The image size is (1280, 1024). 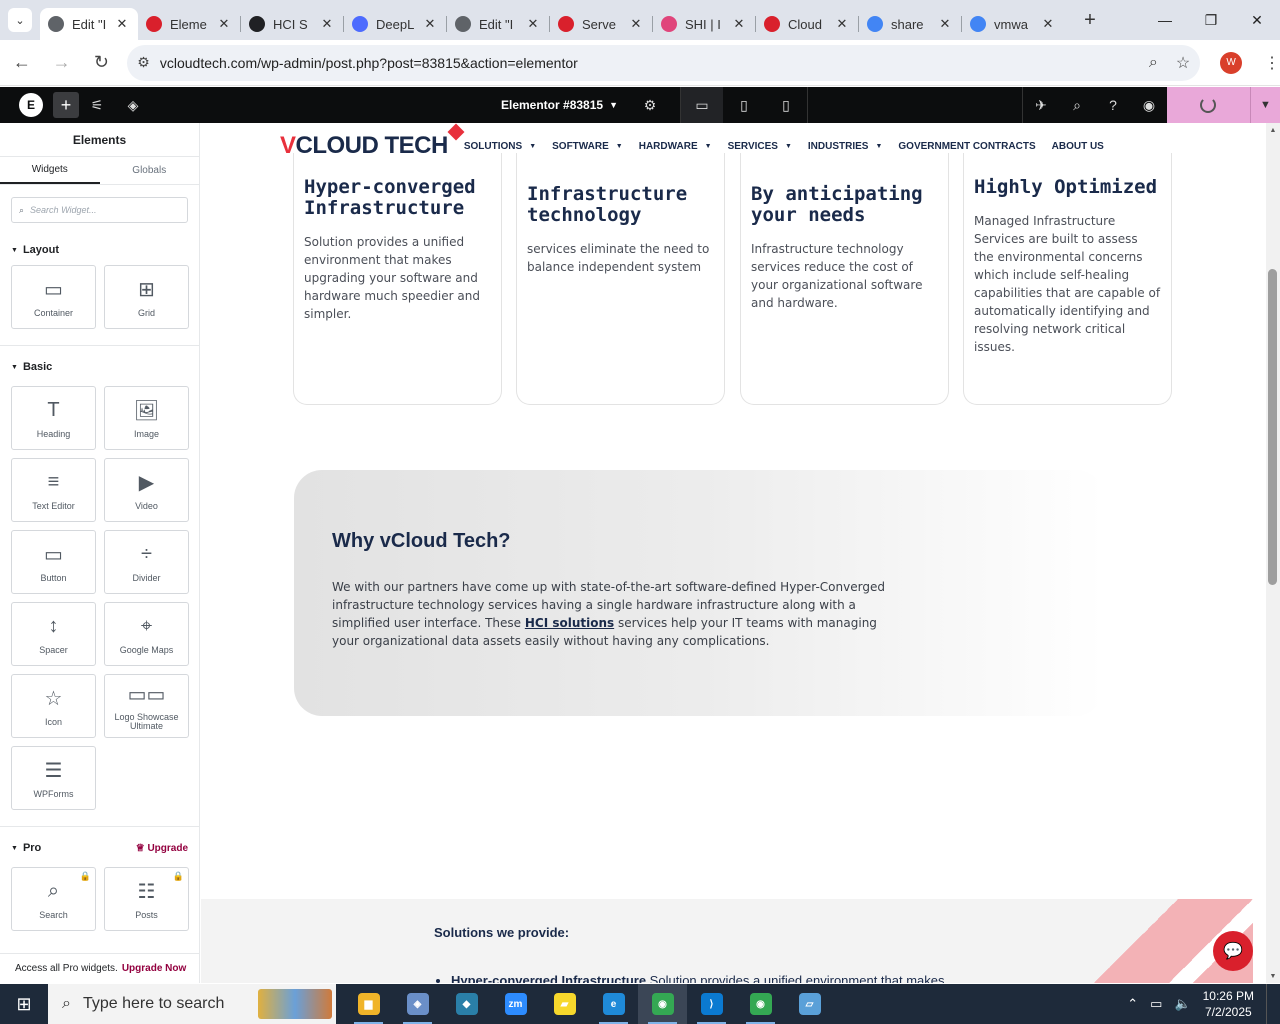 What do you see at coordinates (395, 24) in the screenshot?
I see `browser-tab: DeepL ✕` at bounding box center [395, 24].